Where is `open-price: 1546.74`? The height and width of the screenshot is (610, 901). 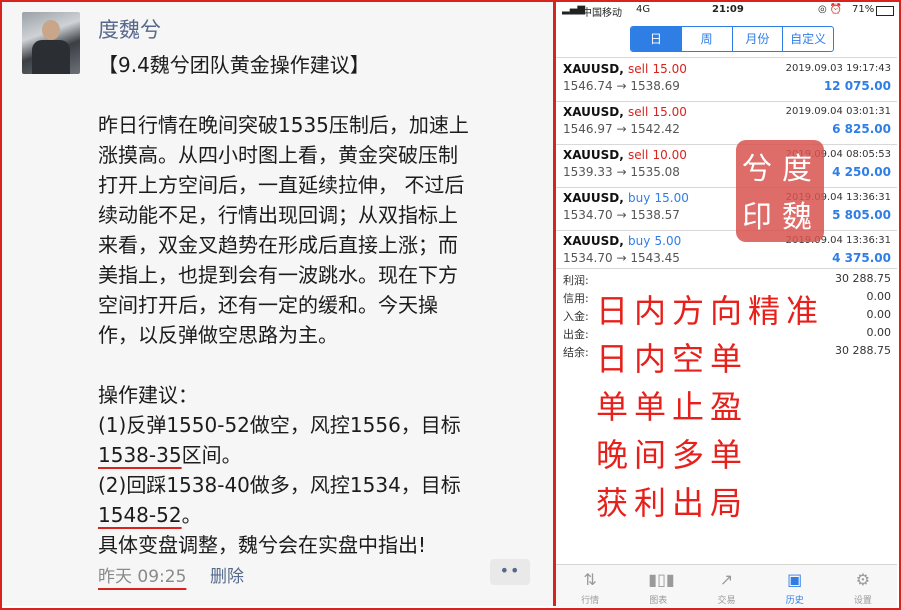
open-price: 1546.74 is located at coordinates (588, 86).